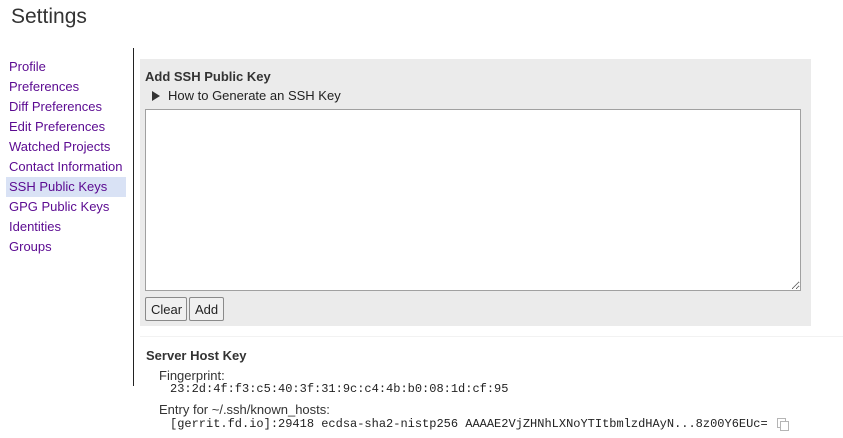 The image size is (843, 438). I want to click on sidebar-item-gpg-public-keys: GPG Public Keys, so click(66, 207).